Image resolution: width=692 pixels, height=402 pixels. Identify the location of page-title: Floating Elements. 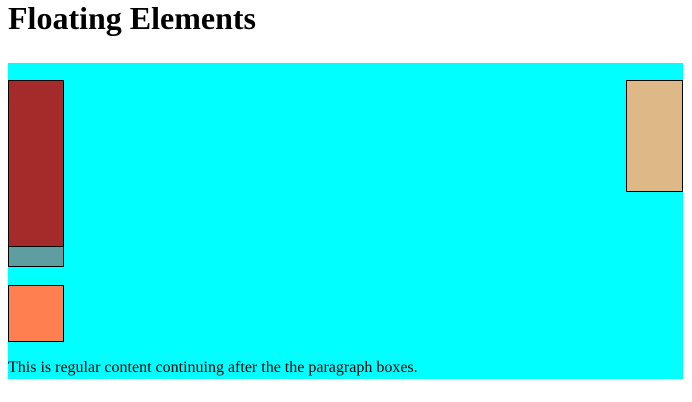
(132, 18).